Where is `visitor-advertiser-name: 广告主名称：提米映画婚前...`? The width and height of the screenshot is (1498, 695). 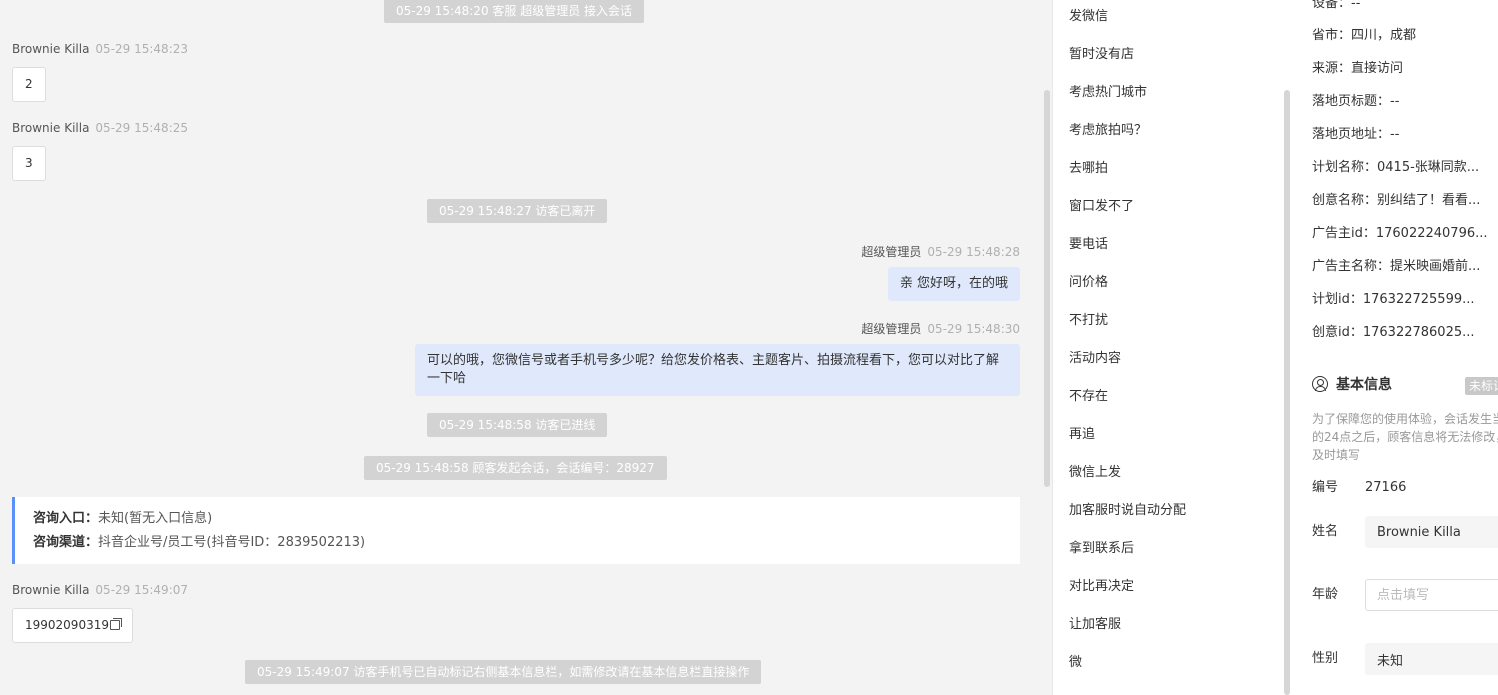 visitor-advertiser-name: 广告主名称：提米映画婚前... is located at coordinates (1396, 266).